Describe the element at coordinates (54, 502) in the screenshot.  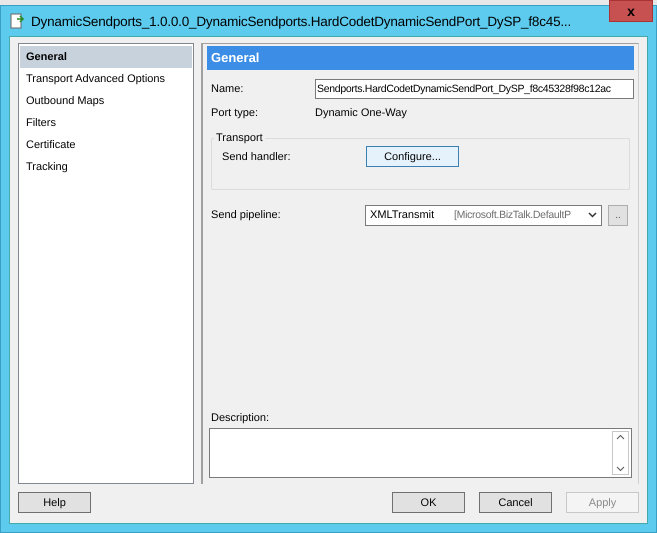
I see `dialog-button: Help` at that location.